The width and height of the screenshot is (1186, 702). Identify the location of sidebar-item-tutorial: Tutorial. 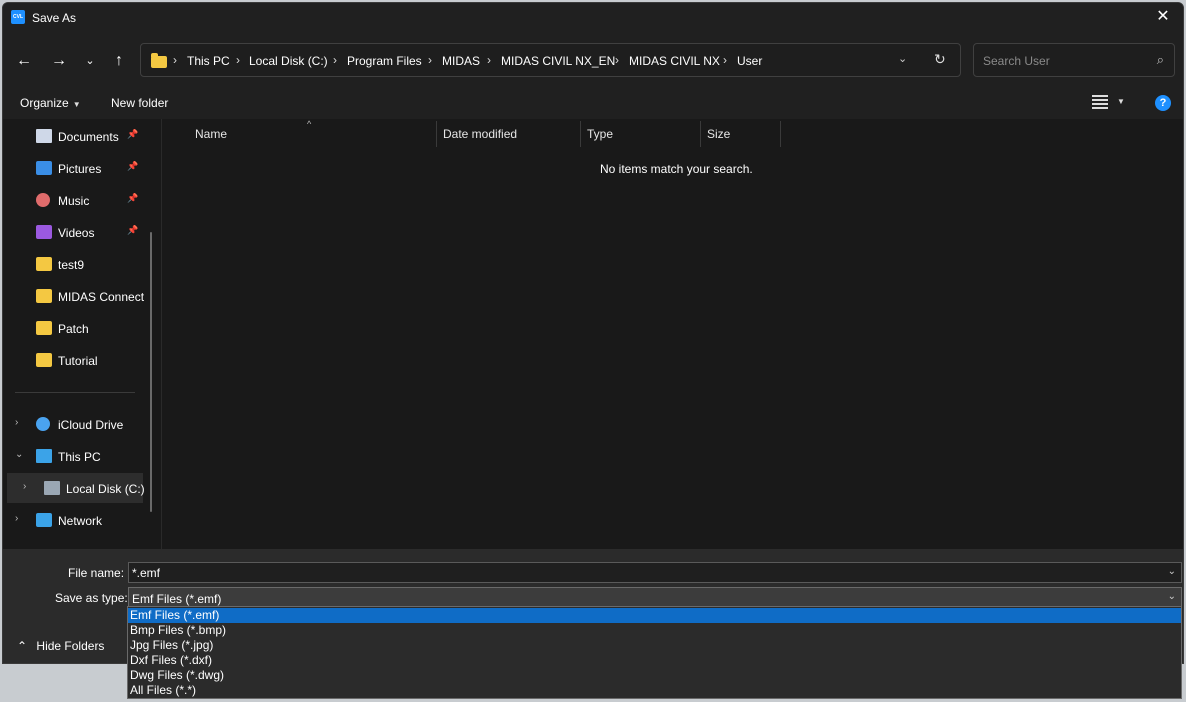
(78, 360).